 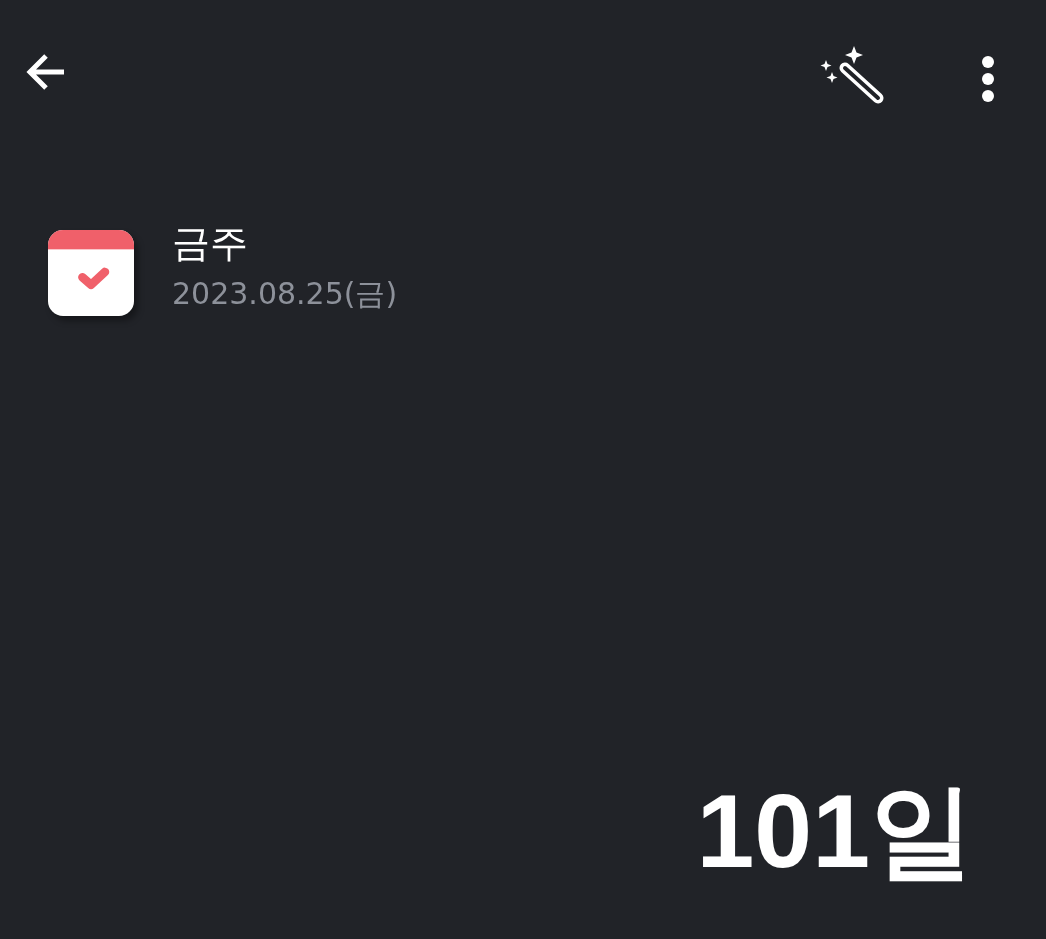 What do you see at coordinates (835, 831) in the screenshot?
I see `day-counter: 101일` at bounding box center [835, 831].